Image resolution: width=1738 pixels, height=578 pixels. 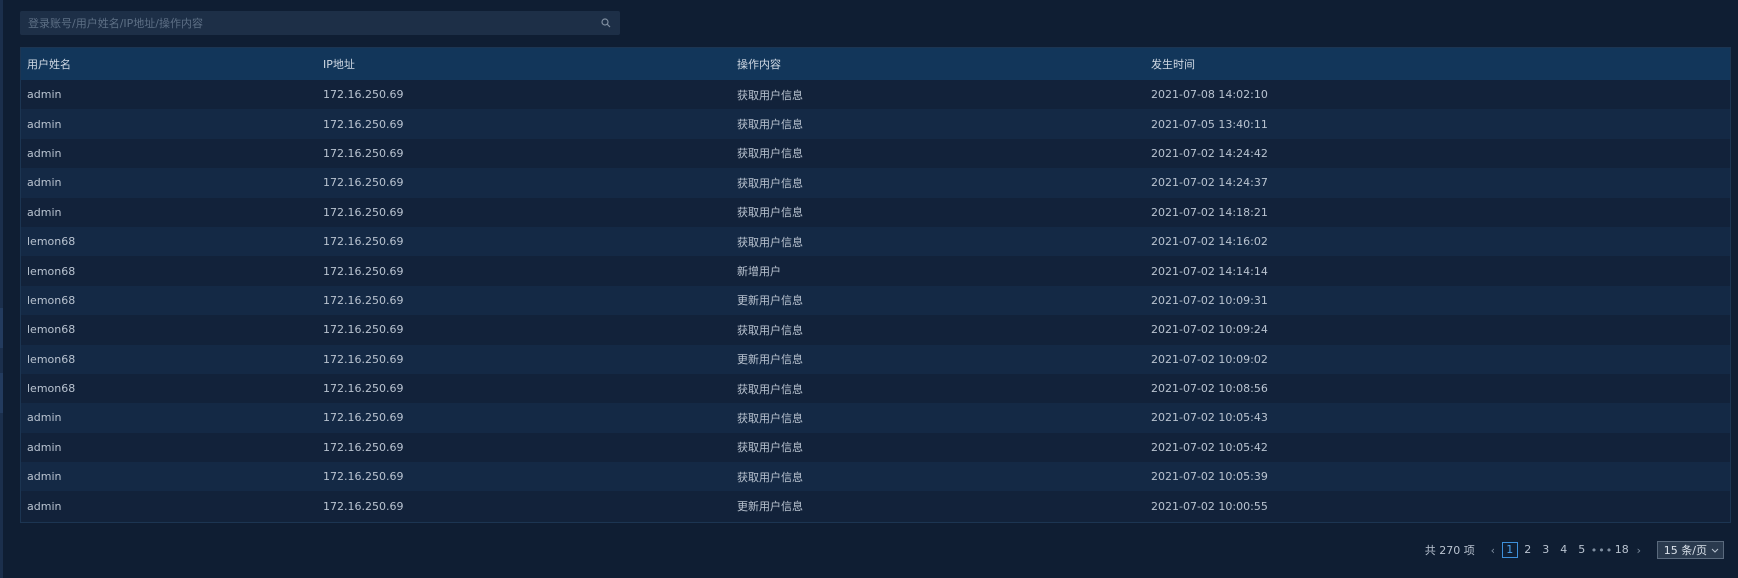 What do you see at coordinates (1622, 550) in the screenshot?
I see `page-button-last: 18` at bounding box center [1622, 550].